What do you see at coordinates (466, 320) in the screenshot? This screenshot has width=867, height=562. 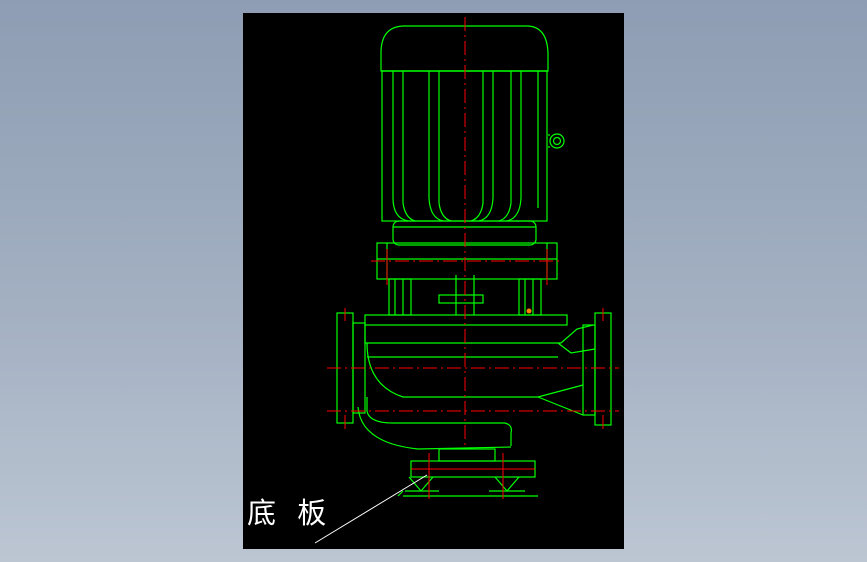 I see `casing-cover` at bounding box center [466, 320].